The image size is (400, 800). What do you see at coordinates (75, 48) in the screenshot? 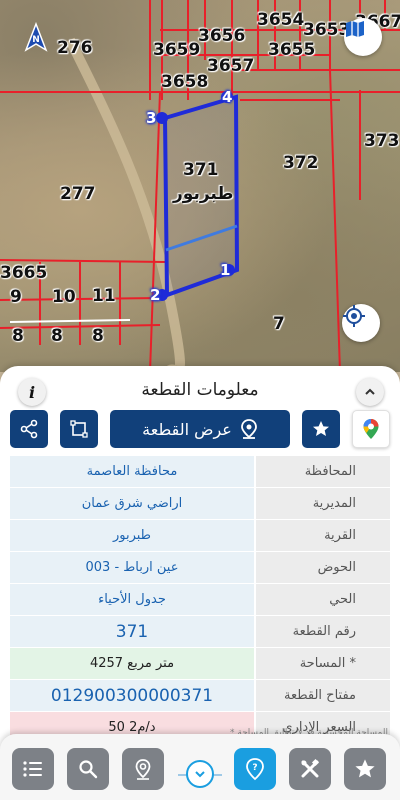
I see `parcel-number: 276` at bounding box center [75, 48].